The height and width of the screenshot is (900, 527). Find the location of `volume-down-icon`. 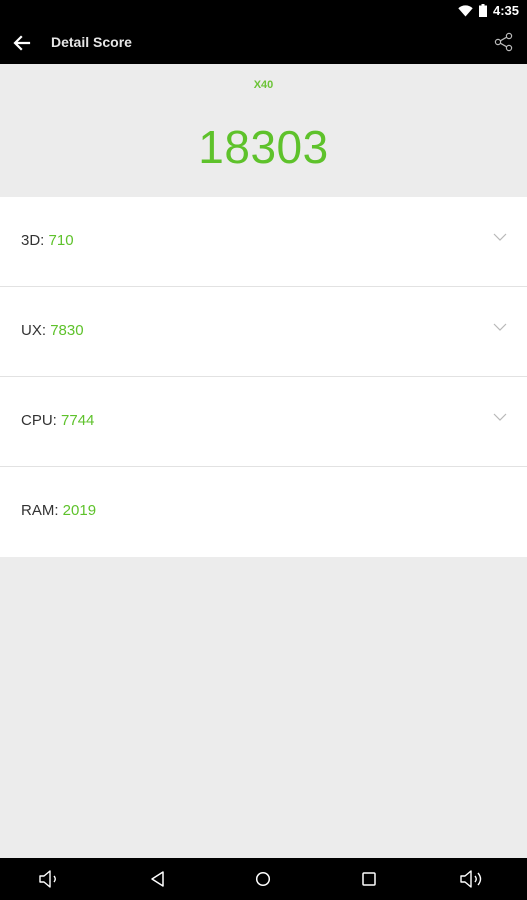

volume-down-icon is located at coordinates (47, 879).